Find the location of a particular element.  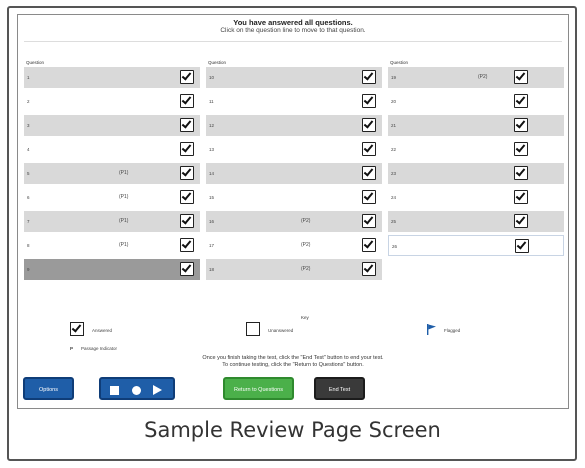

question-row: 10 is located at coordinates (294, 77).